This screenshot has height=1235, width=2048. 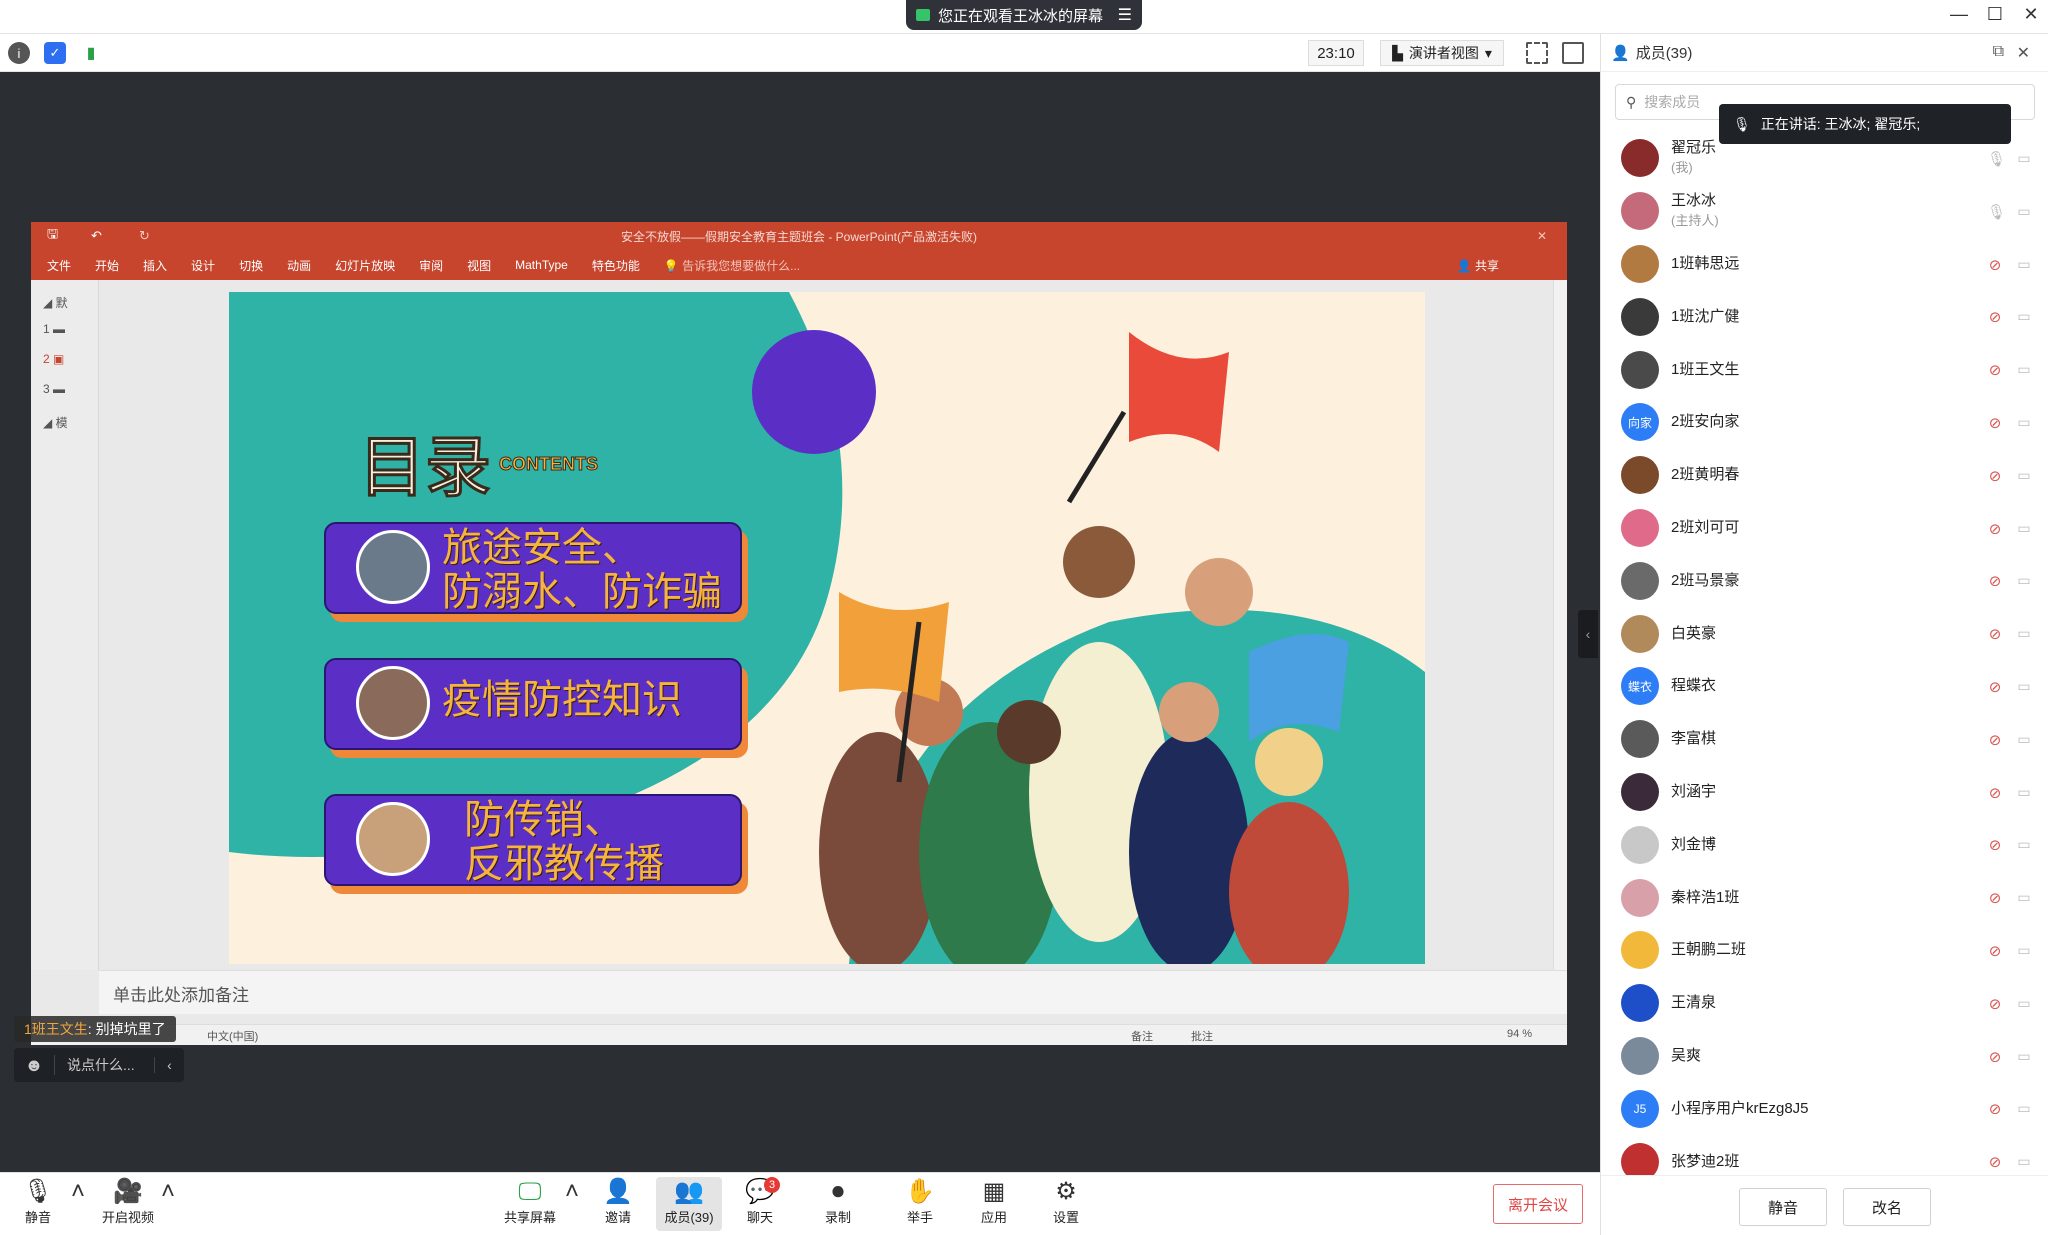 What do you see at coordinates (128, 1204) in the screenshot?
I see `start-video-button: 🎥 开启视频` at bounding box center [128, 1204].